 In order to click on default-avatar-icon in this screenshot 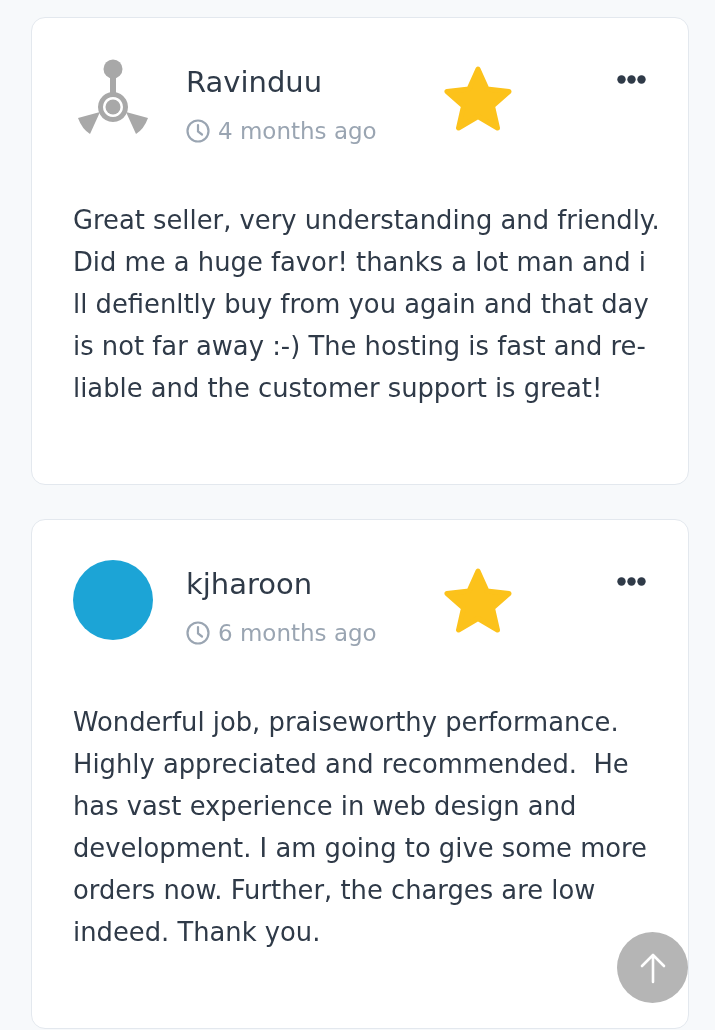, I will do `click(113, 96)`.